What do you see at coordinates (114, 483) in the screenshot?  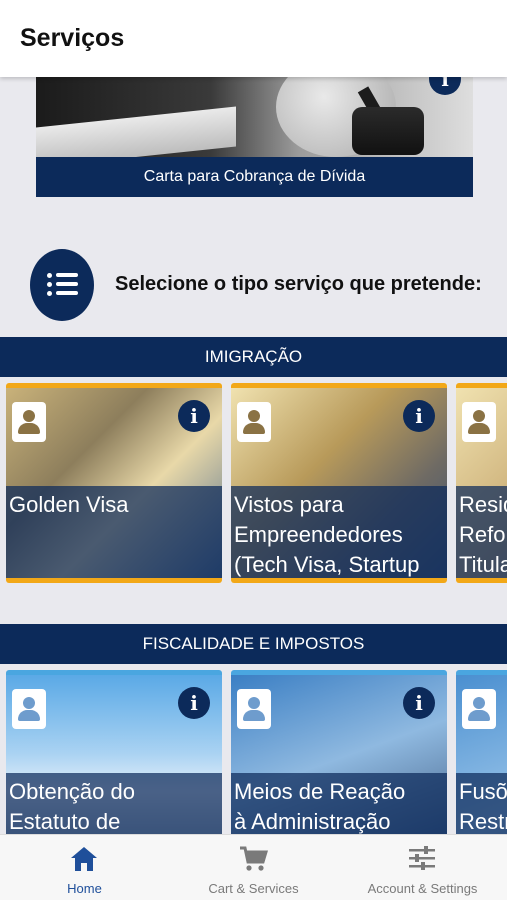 I see `service-card: i Golden Visa` at bounding box center [114, 483].